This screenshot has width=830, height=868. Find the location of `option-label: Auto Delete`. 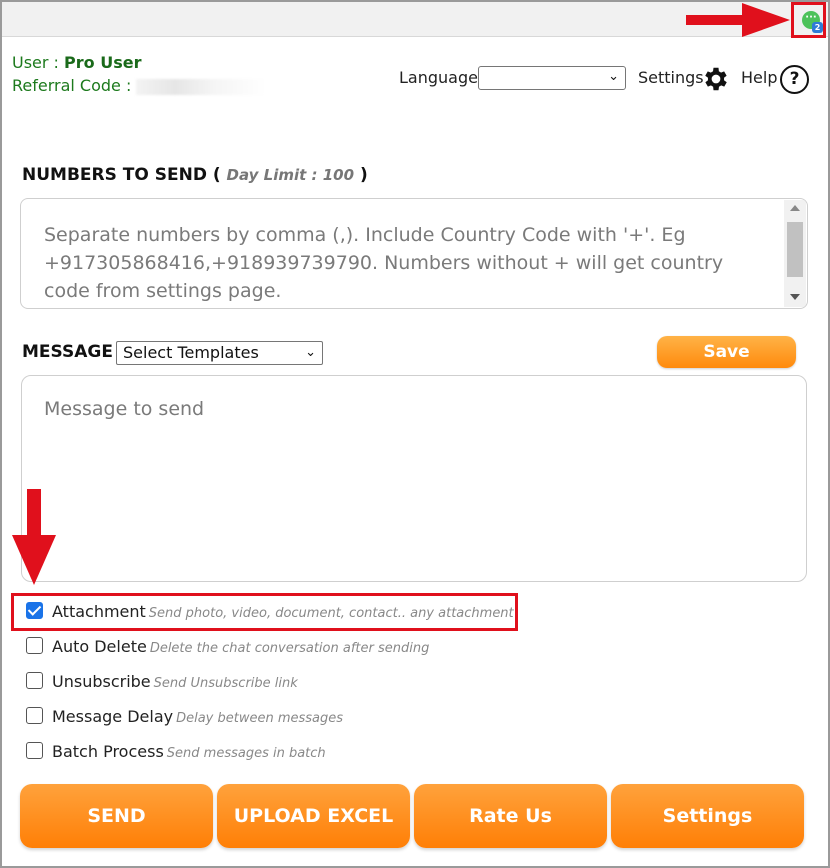

option-label: Auto Delete is located at coordinates (99, 646).